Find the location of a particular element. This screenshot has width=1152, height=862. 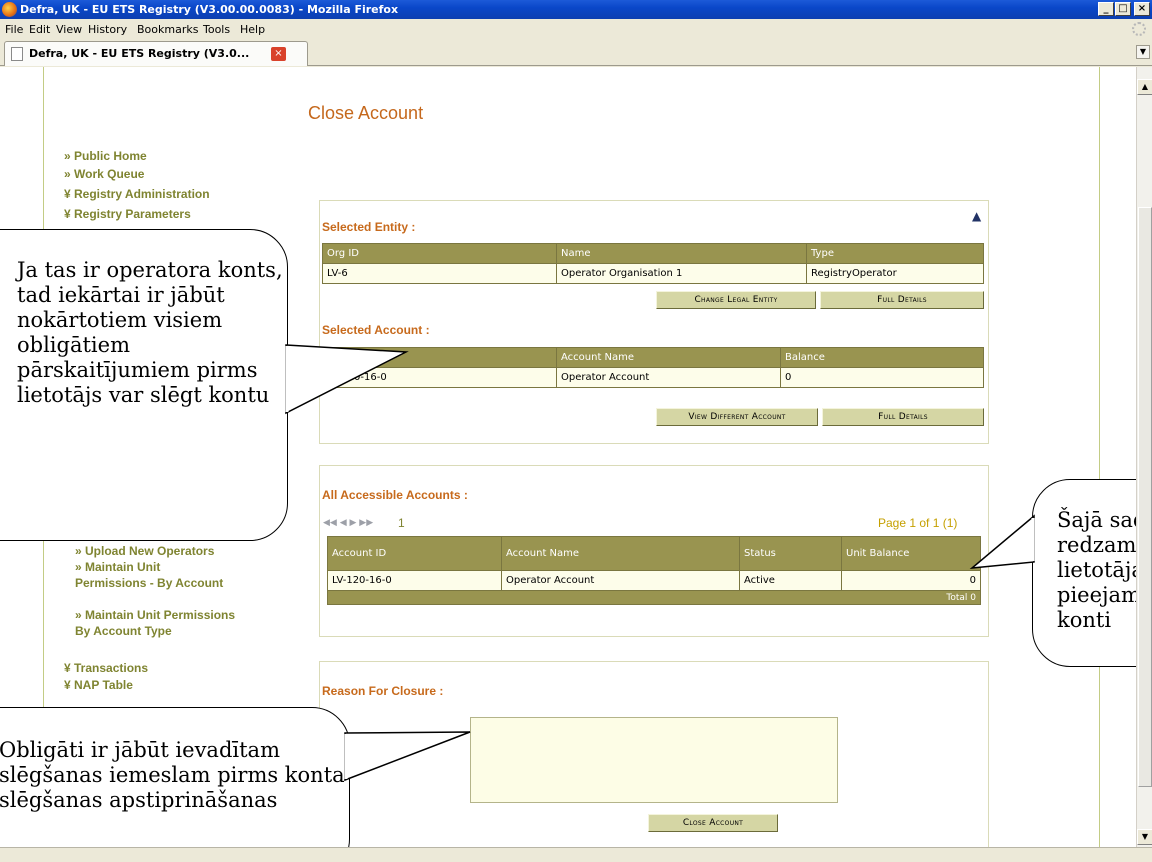

col-name: Name is located at coordinates (681, 253).